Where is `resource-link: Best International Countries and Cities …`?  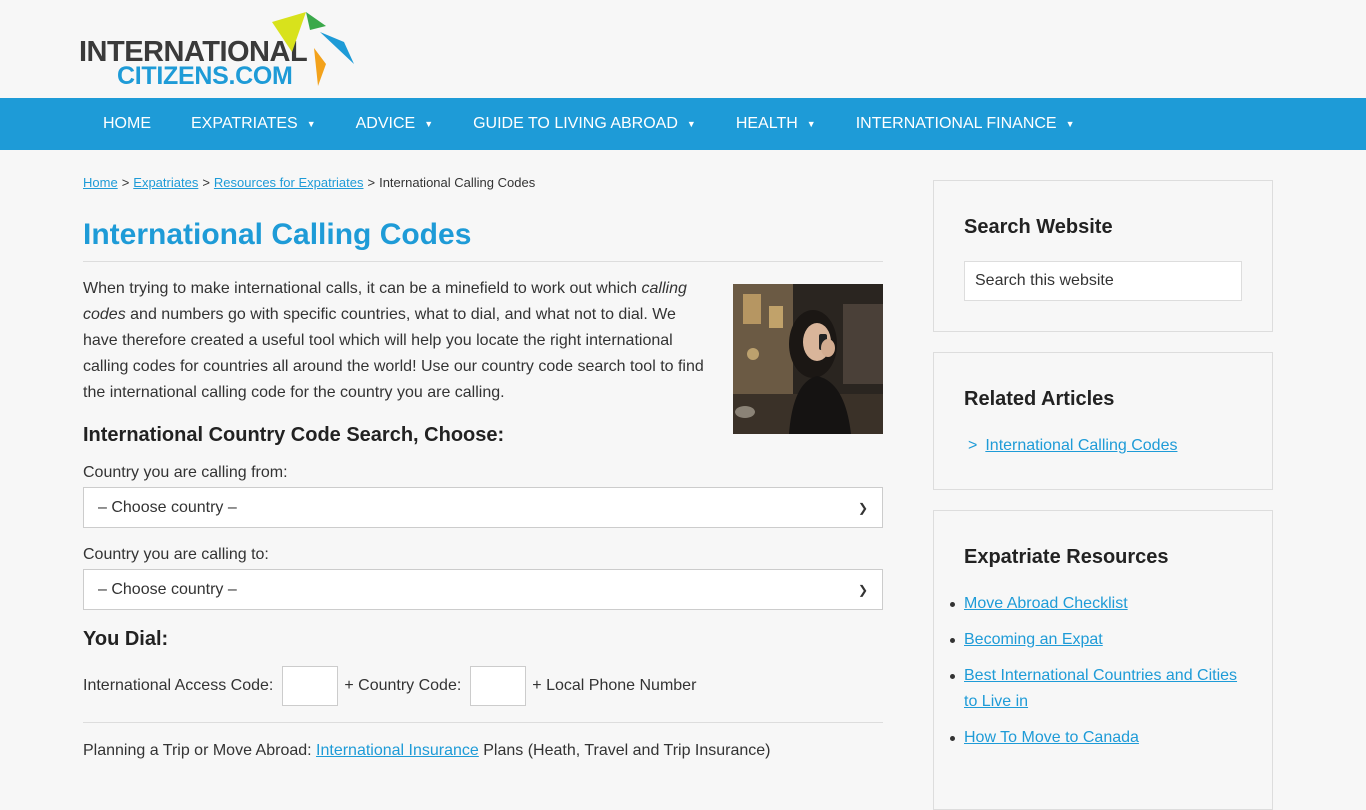
resource-link: Best International Countries and Cities … is located at coordinates (1100, 688).